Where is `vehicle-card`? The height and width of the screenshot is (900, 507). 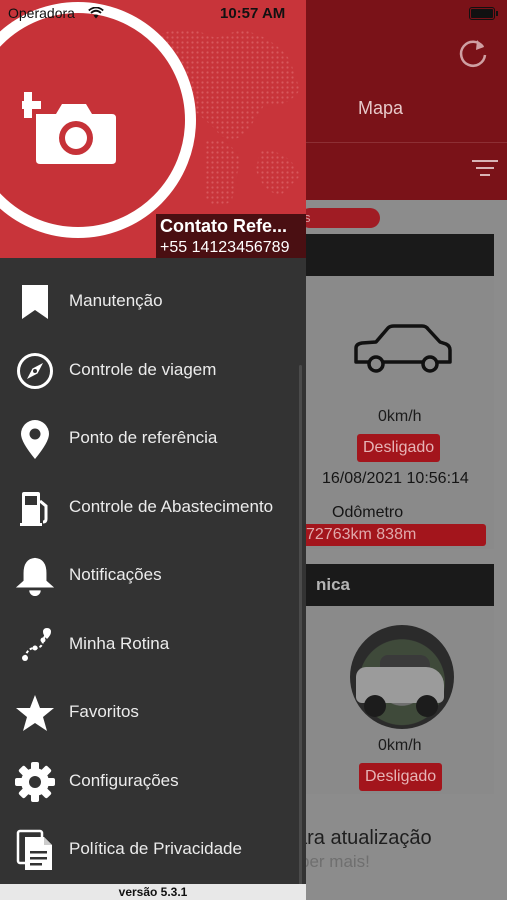
vehicle-card is located at coordinates (400, 391).